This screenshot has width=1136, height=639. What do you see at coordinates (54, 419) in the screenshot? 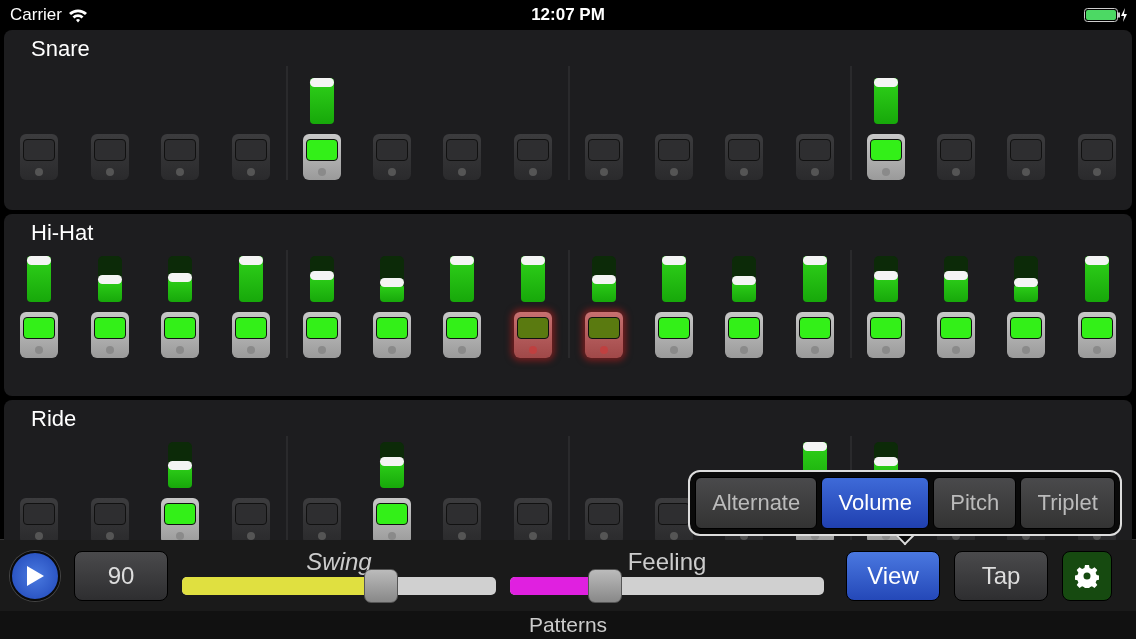
I see `track-name: Ride` at bounding box center [54, 419].